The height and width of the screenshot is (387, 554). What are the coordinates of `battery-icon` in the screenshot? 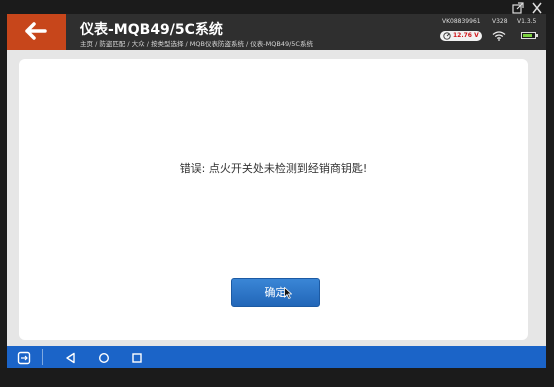 It's located at (529, 35).